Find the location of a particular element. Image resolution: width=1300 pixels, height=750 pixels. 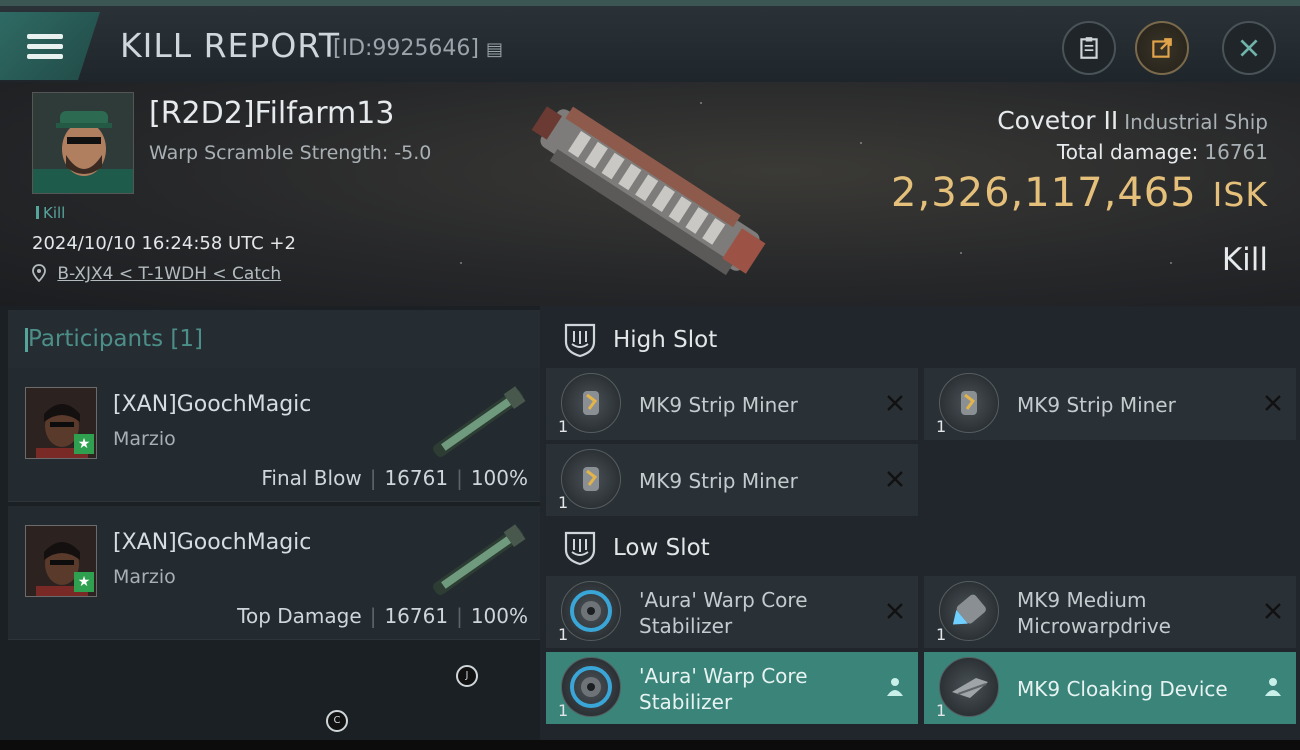

warp-scramble-strength: Warp Scramble Strength: -5.0 is located at coordinates (290, 153).